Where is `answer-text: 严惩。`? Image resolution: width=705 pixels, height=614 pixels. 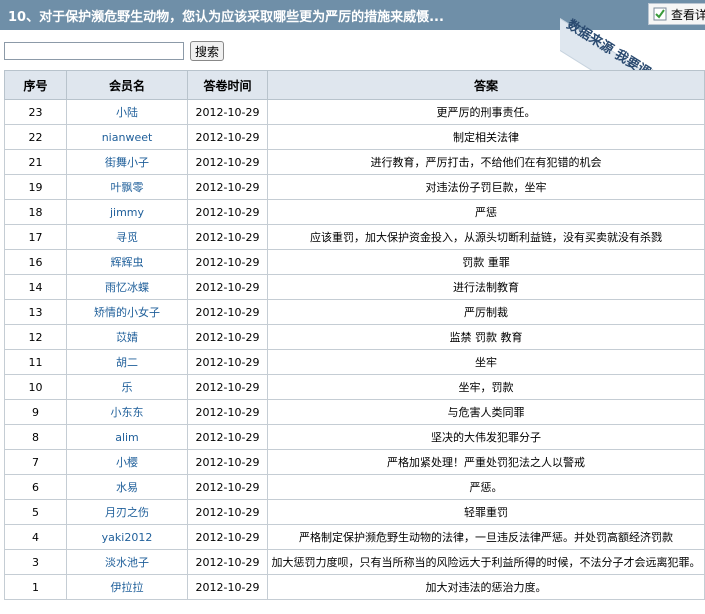
answer-text: 严惩。 is located at coordinates (486, 487).